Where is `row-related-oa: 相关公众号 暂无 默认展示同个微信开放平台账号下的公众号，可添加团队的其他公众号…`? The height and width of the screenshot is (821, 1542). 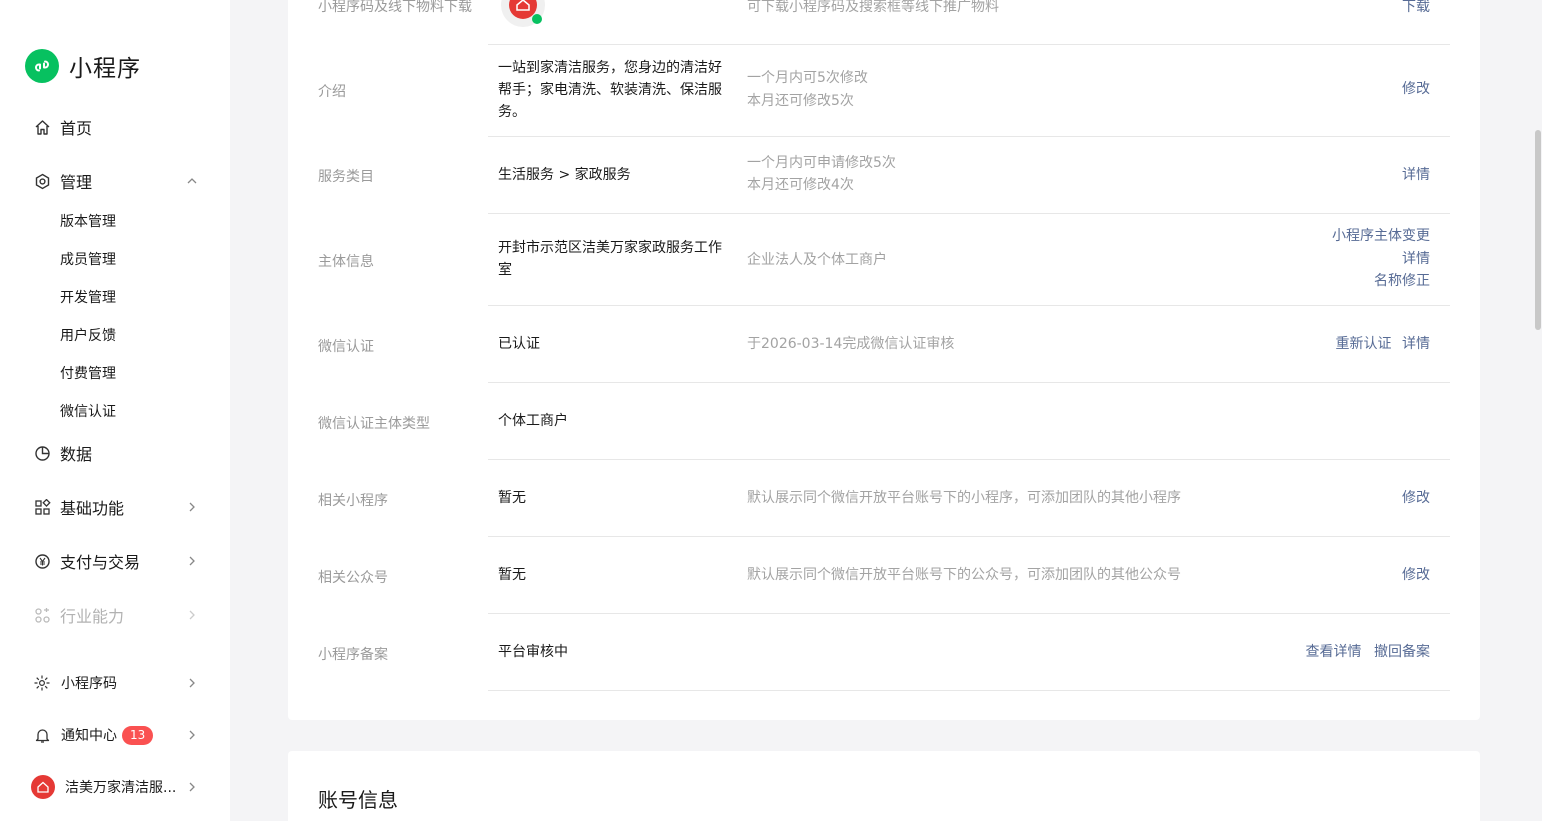 row-related-oa: 相关公众号 暂无 默认展示同个微信开放平台账号下的公众号，可添加团队的其他公众号… is located at coordinates (884, 575).